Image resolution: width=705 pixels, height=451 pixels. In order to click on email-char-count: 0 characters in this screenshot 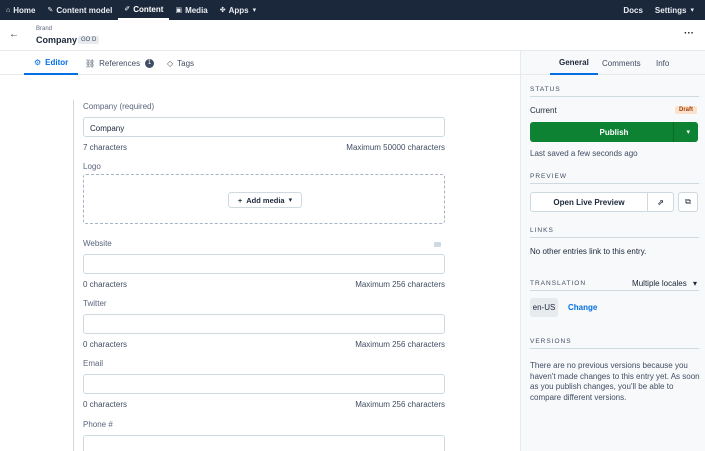, I will do `click(105, 404)`.